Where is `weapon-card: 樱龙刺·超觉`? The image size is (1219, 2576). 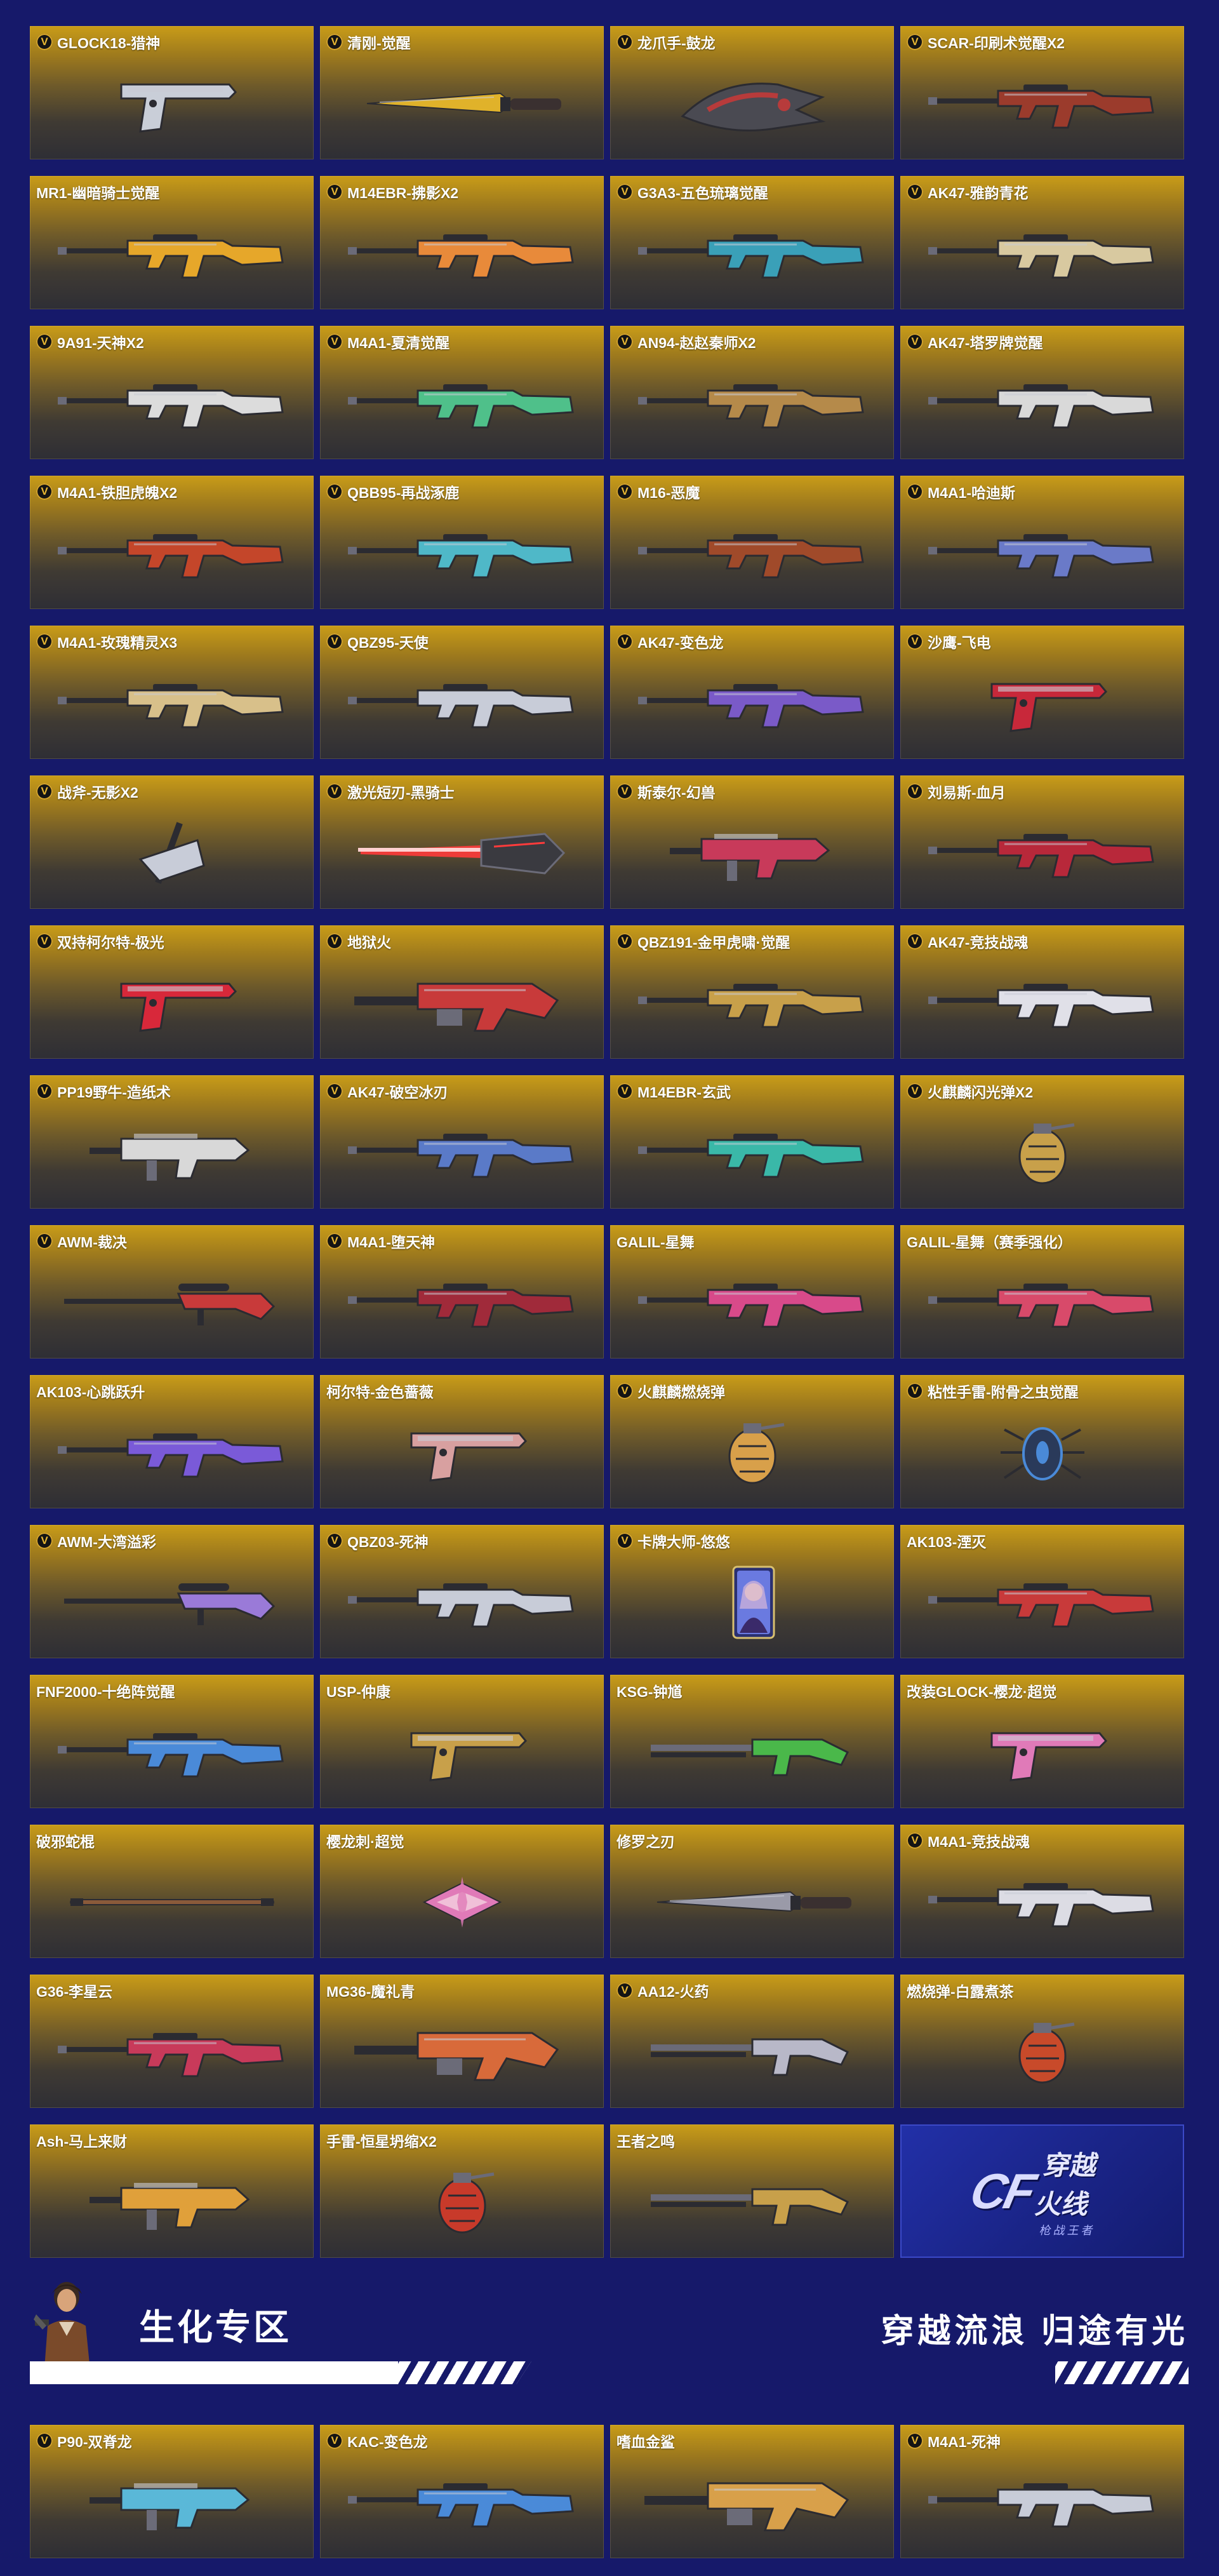 weapon-card: 樱龙刺·超觉 is located at coordinates (462, 1891).